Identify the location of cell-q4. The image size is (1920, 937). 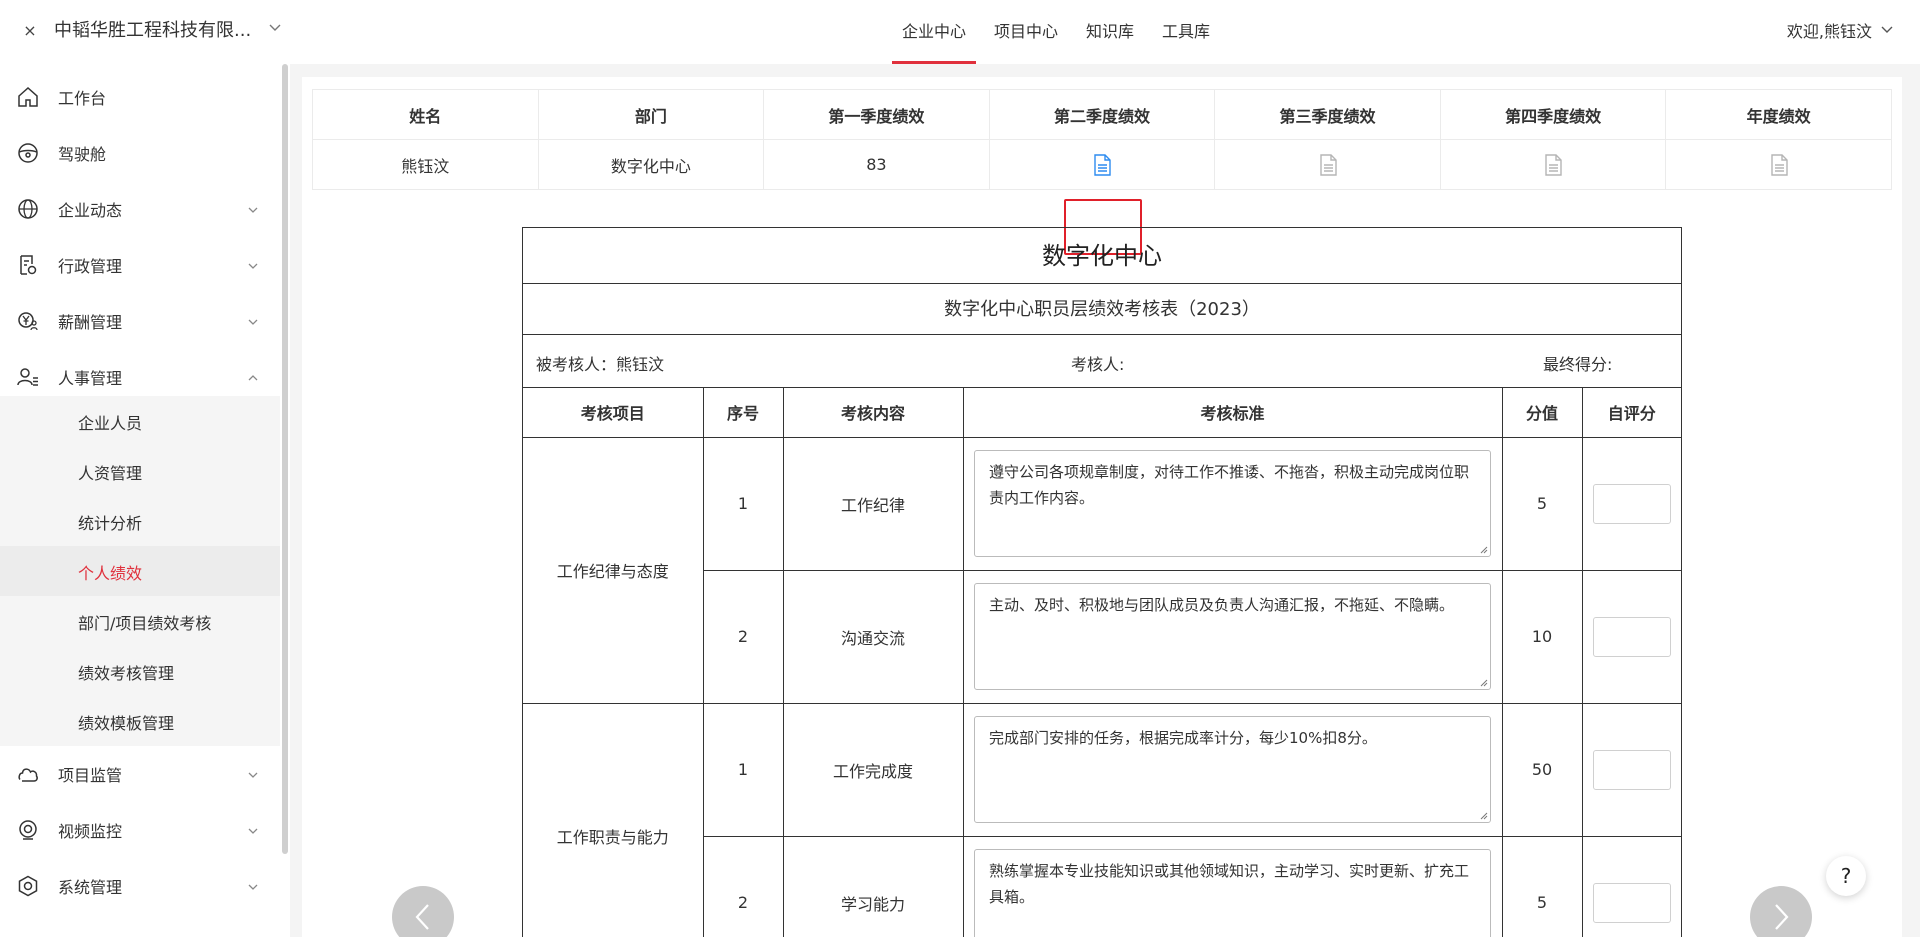
(1553, 164).